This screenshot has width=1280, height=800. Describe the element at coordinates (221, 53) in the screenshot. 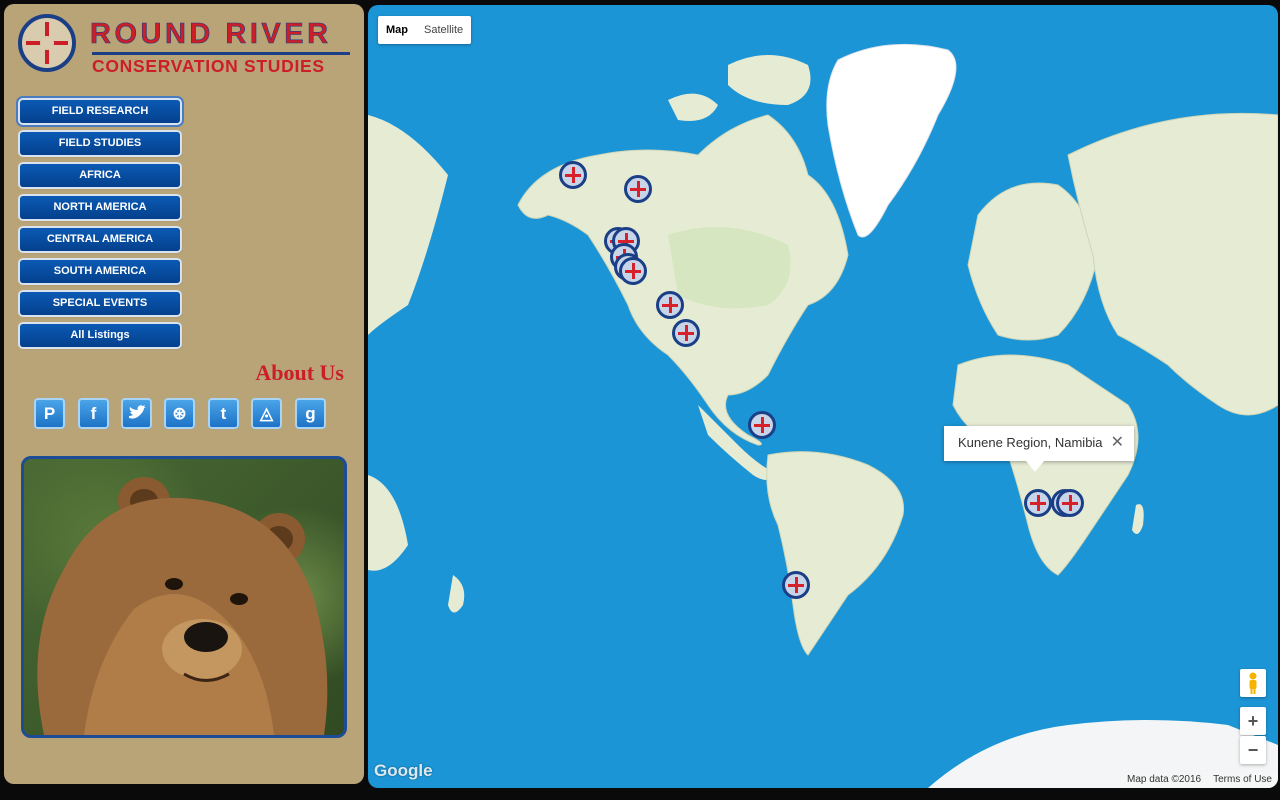

I see `logo-divider` at that location.